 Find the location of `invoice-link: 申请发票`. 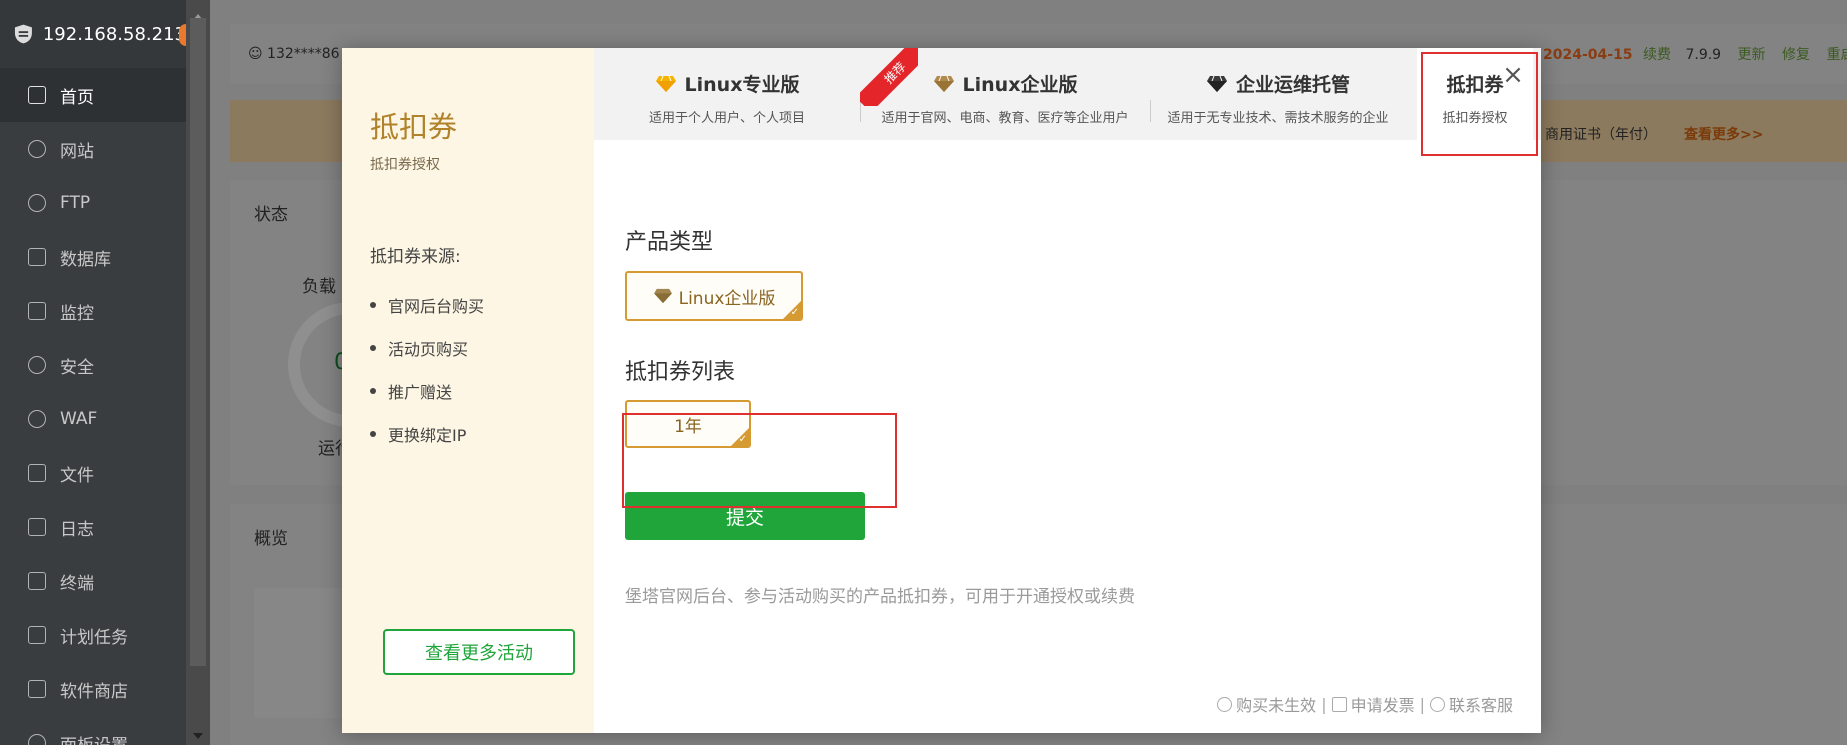

invoice-link: 申请发票 is located at coordinates (1383, 704).